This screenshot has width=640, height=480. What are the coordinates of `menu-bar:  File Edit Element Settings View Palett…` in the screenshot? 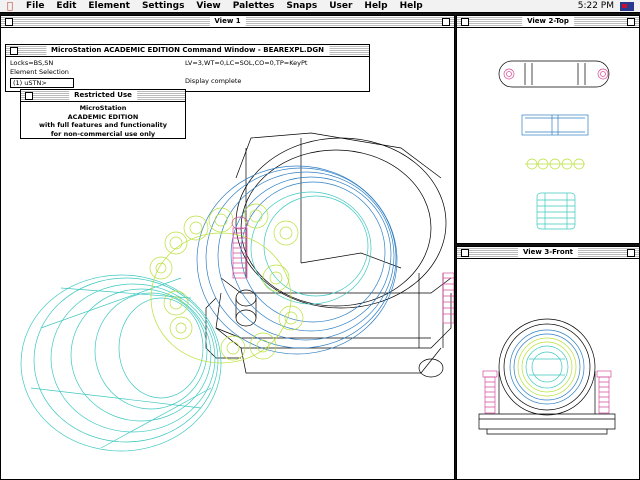 It's located at (320, 6).